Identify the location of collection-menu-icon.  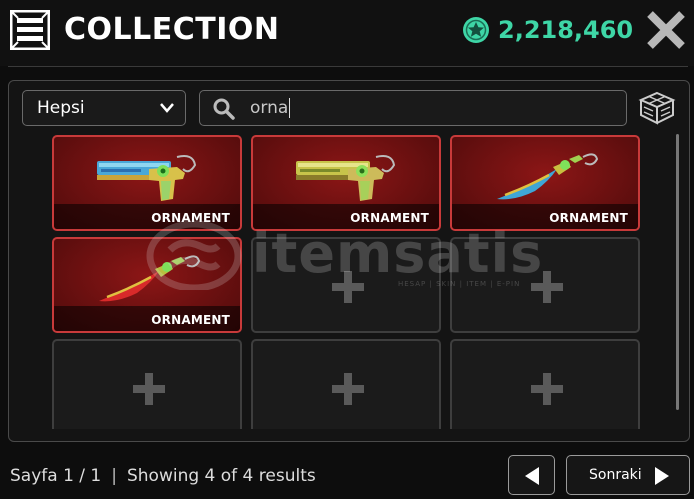
(30, 30).